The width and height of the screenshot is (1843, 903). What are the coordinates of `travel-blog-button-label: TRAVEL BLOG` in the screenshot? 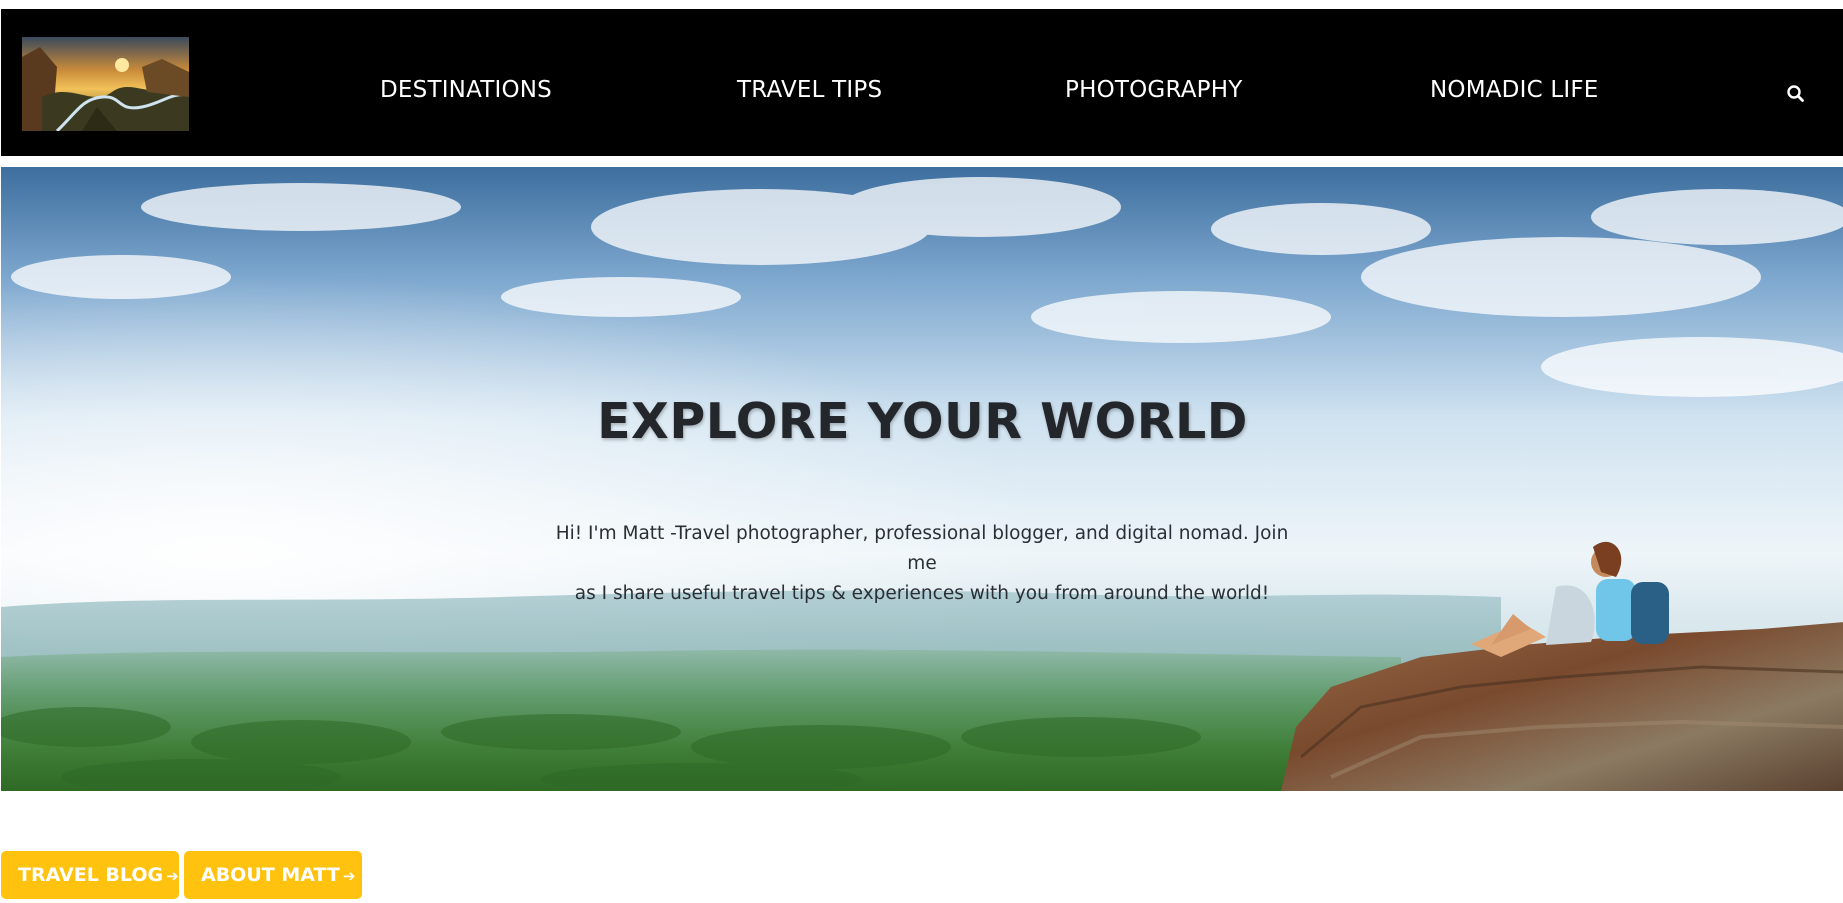 It's located at (91, 875).